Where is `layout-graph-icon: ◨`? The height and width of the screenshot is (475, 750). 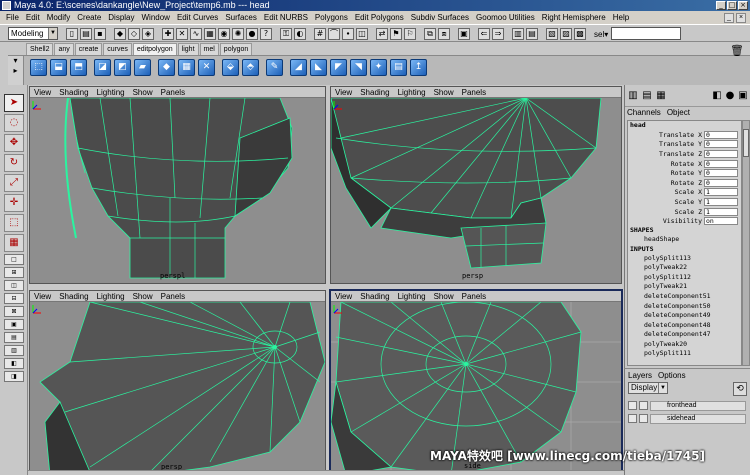
layout-graph-icon: ◨ is located at coordinates (14, 376).